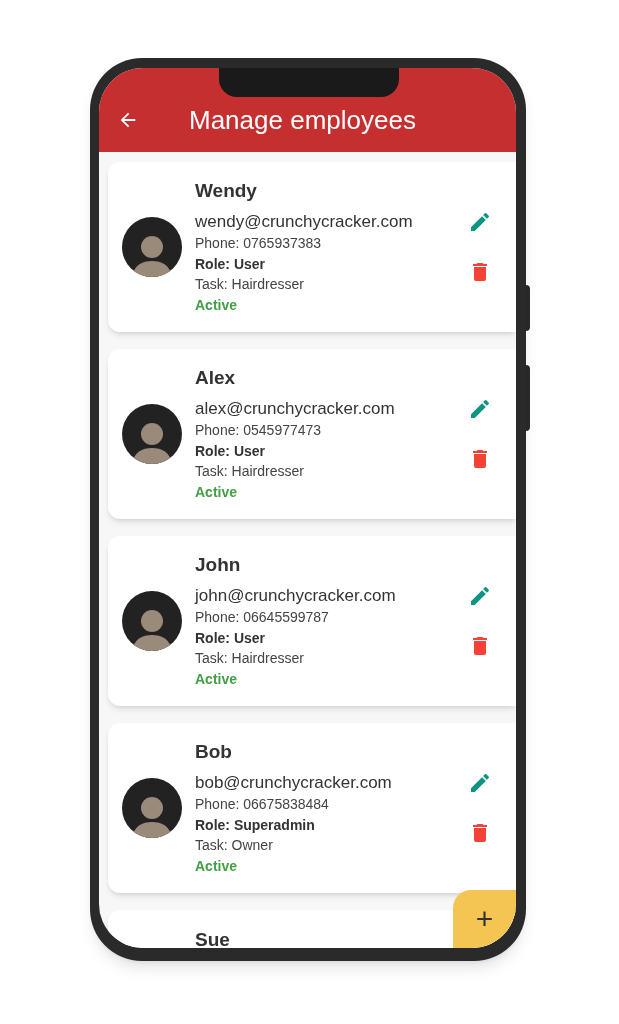 Image resolution: width=619 pixels, height=1024 pixels. What do you see at coordinates (226, 191) in the screenshot?
I see `employee-name: Wendy` at bounding box center [226, 191].